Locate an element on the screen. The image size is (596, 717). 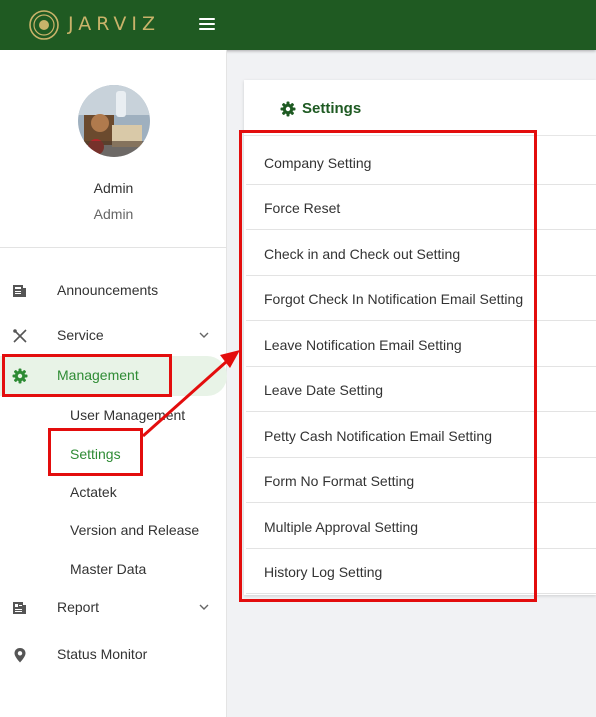
sidebar-item-service: Service is located at coordinates (113, 336).